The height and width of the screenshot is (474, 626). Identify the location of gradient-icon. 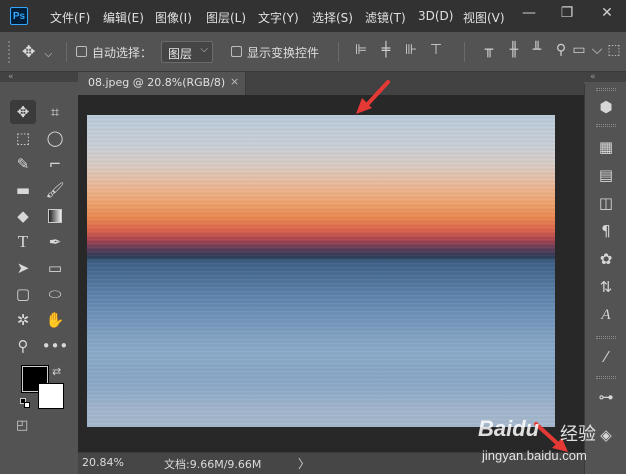
(55, 216).